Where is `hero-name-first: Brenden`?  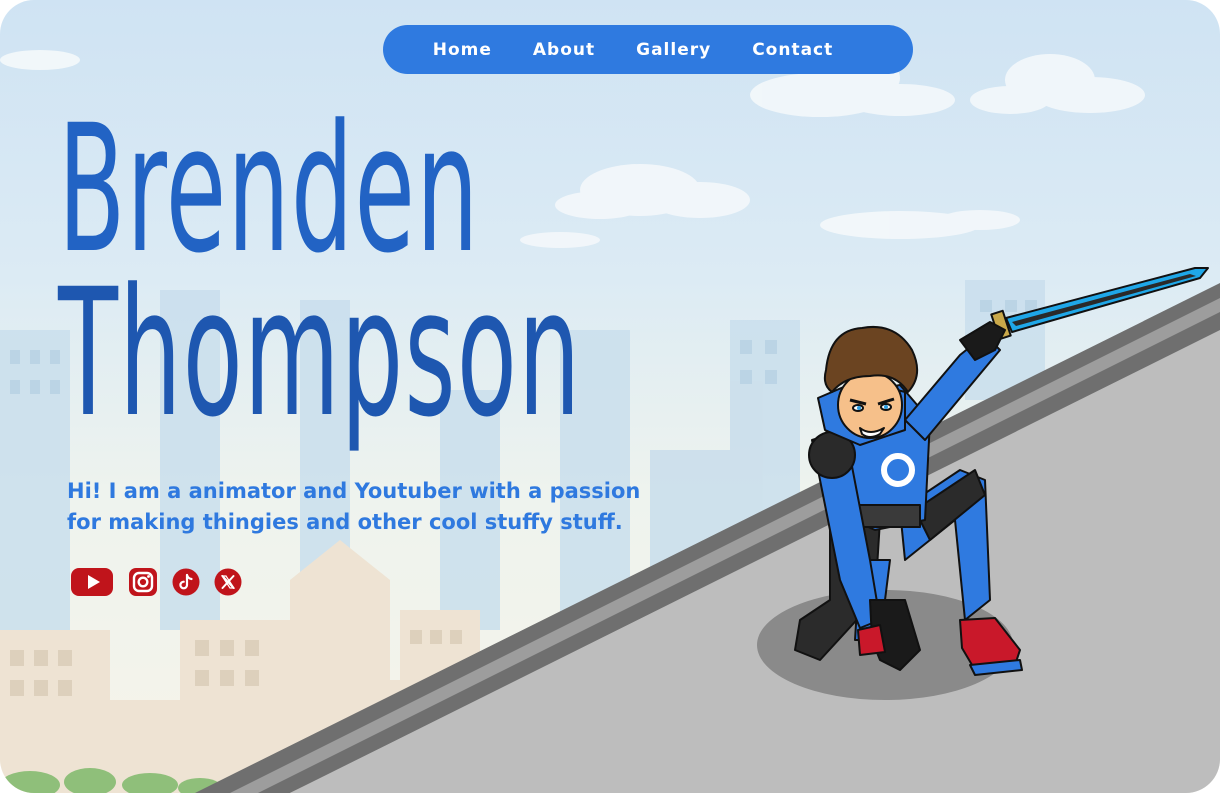
hero-name-first: Brenden is located at coordinates (269, 189).